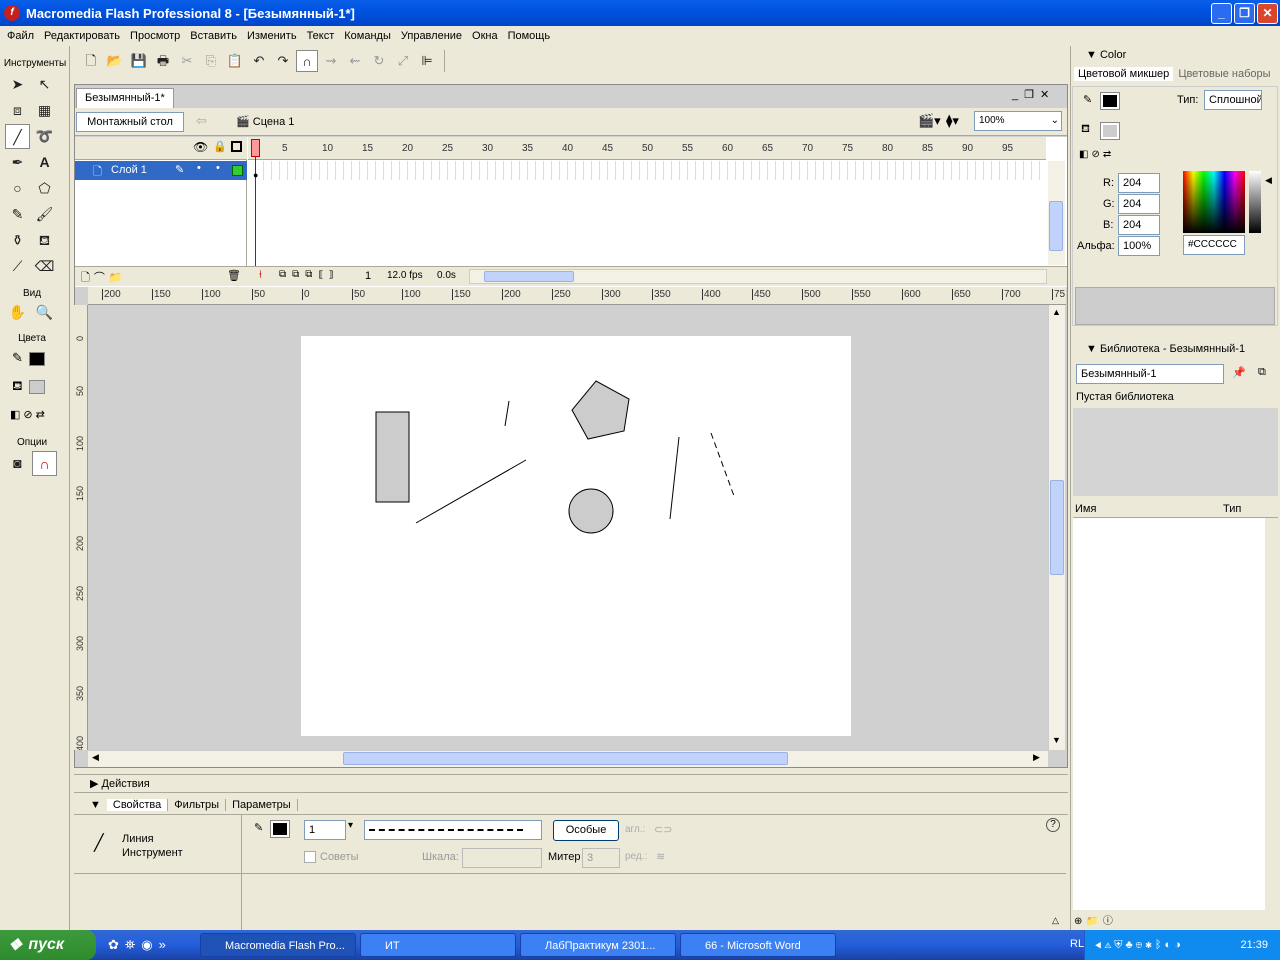 This screenshot has width=1280, height=960. What do you see at coordinates (140, 945) in the screenshot?
I see `quicklaunch-icons: ✿⛯◉»` at bounding box center [140, 945].